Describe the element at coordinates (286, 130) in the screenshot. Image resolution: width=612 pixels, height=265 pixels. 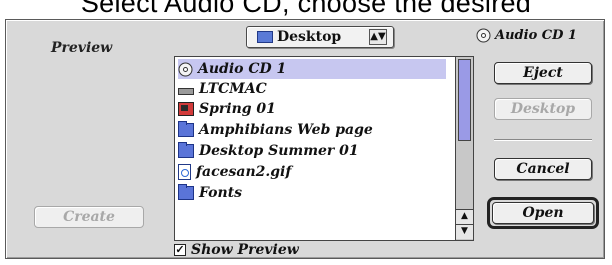
I see `file-list-item-label: Amphibians Web page` at that location.